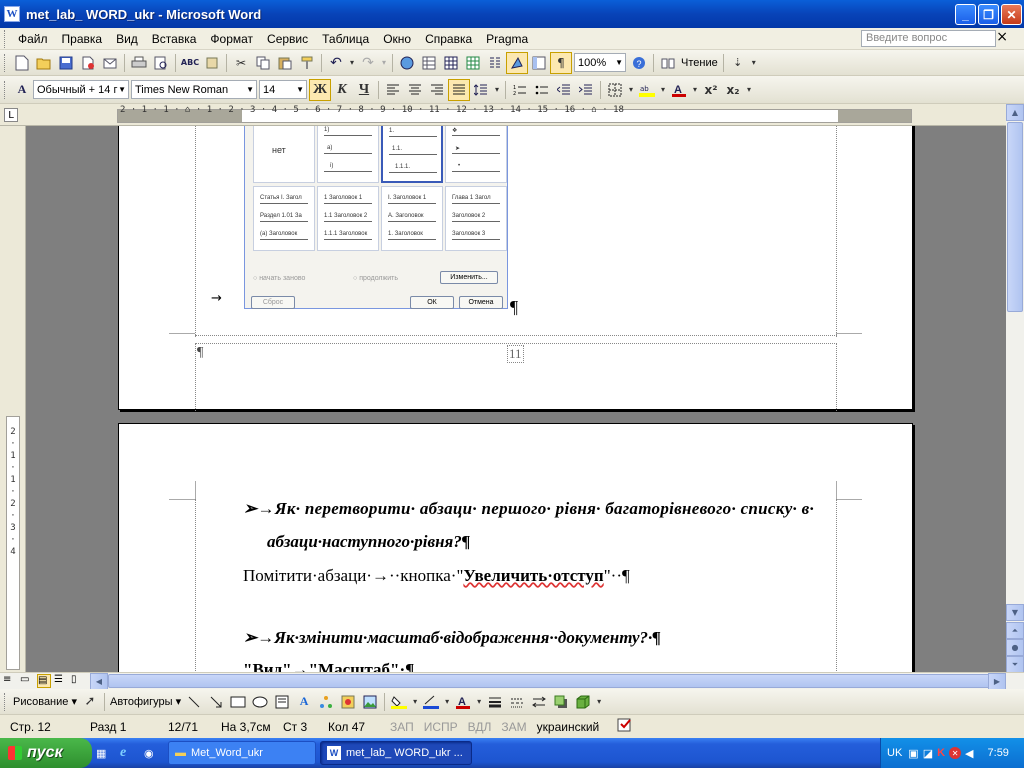  Describe the element at coordinates (1015, 647) in the screenshot. I see `select-browse-object-icon: ●` at that location.